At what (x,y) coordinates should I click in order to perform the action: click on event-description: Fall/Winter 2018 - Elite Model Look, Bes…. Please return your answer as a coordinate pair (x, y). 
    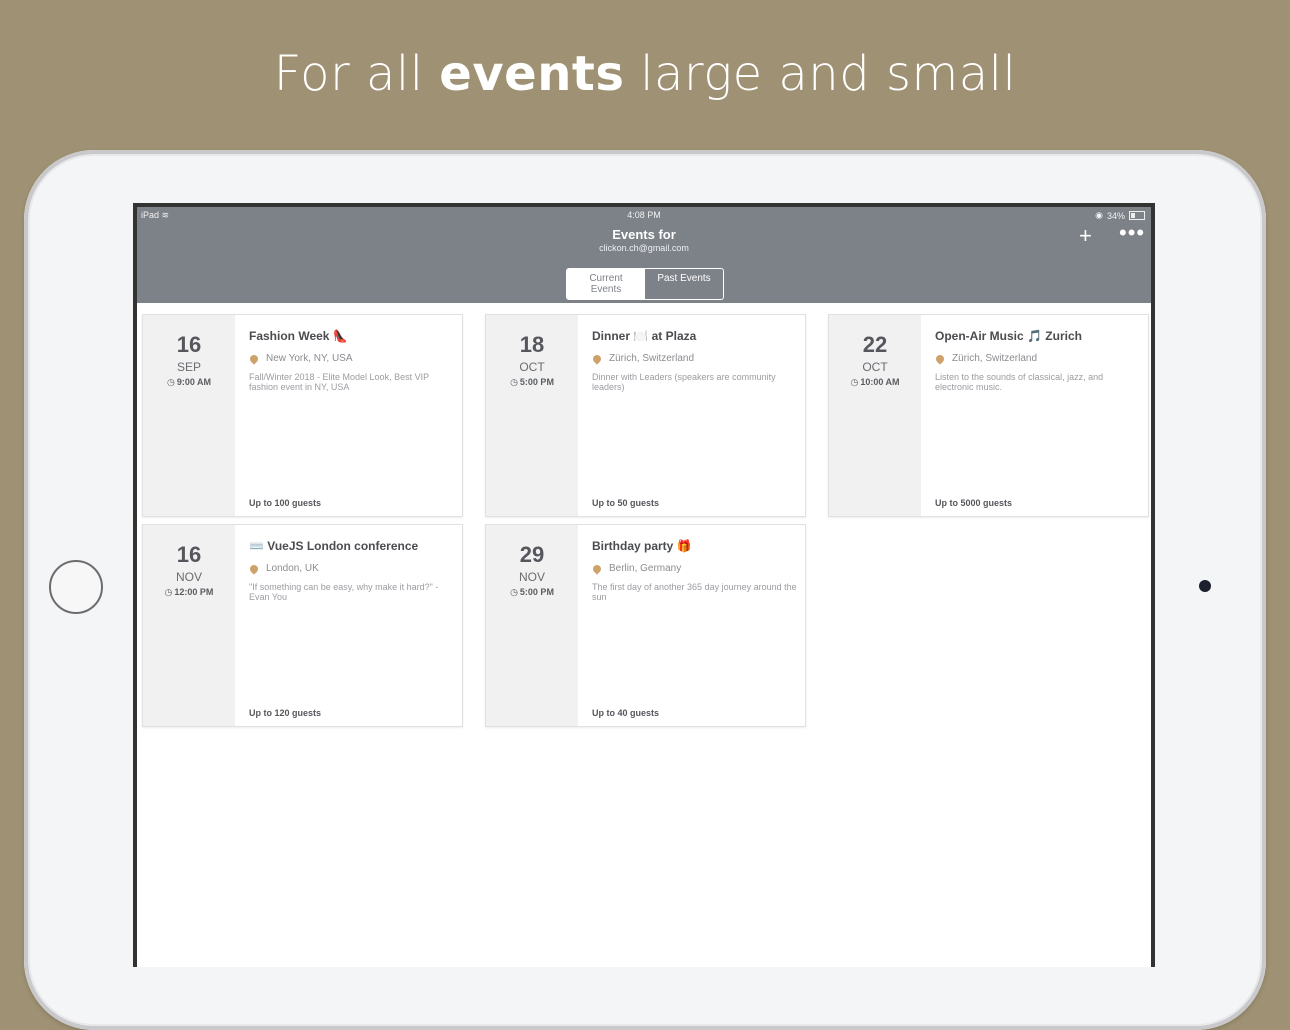
    Looking at the image, I should click on (339, 382).